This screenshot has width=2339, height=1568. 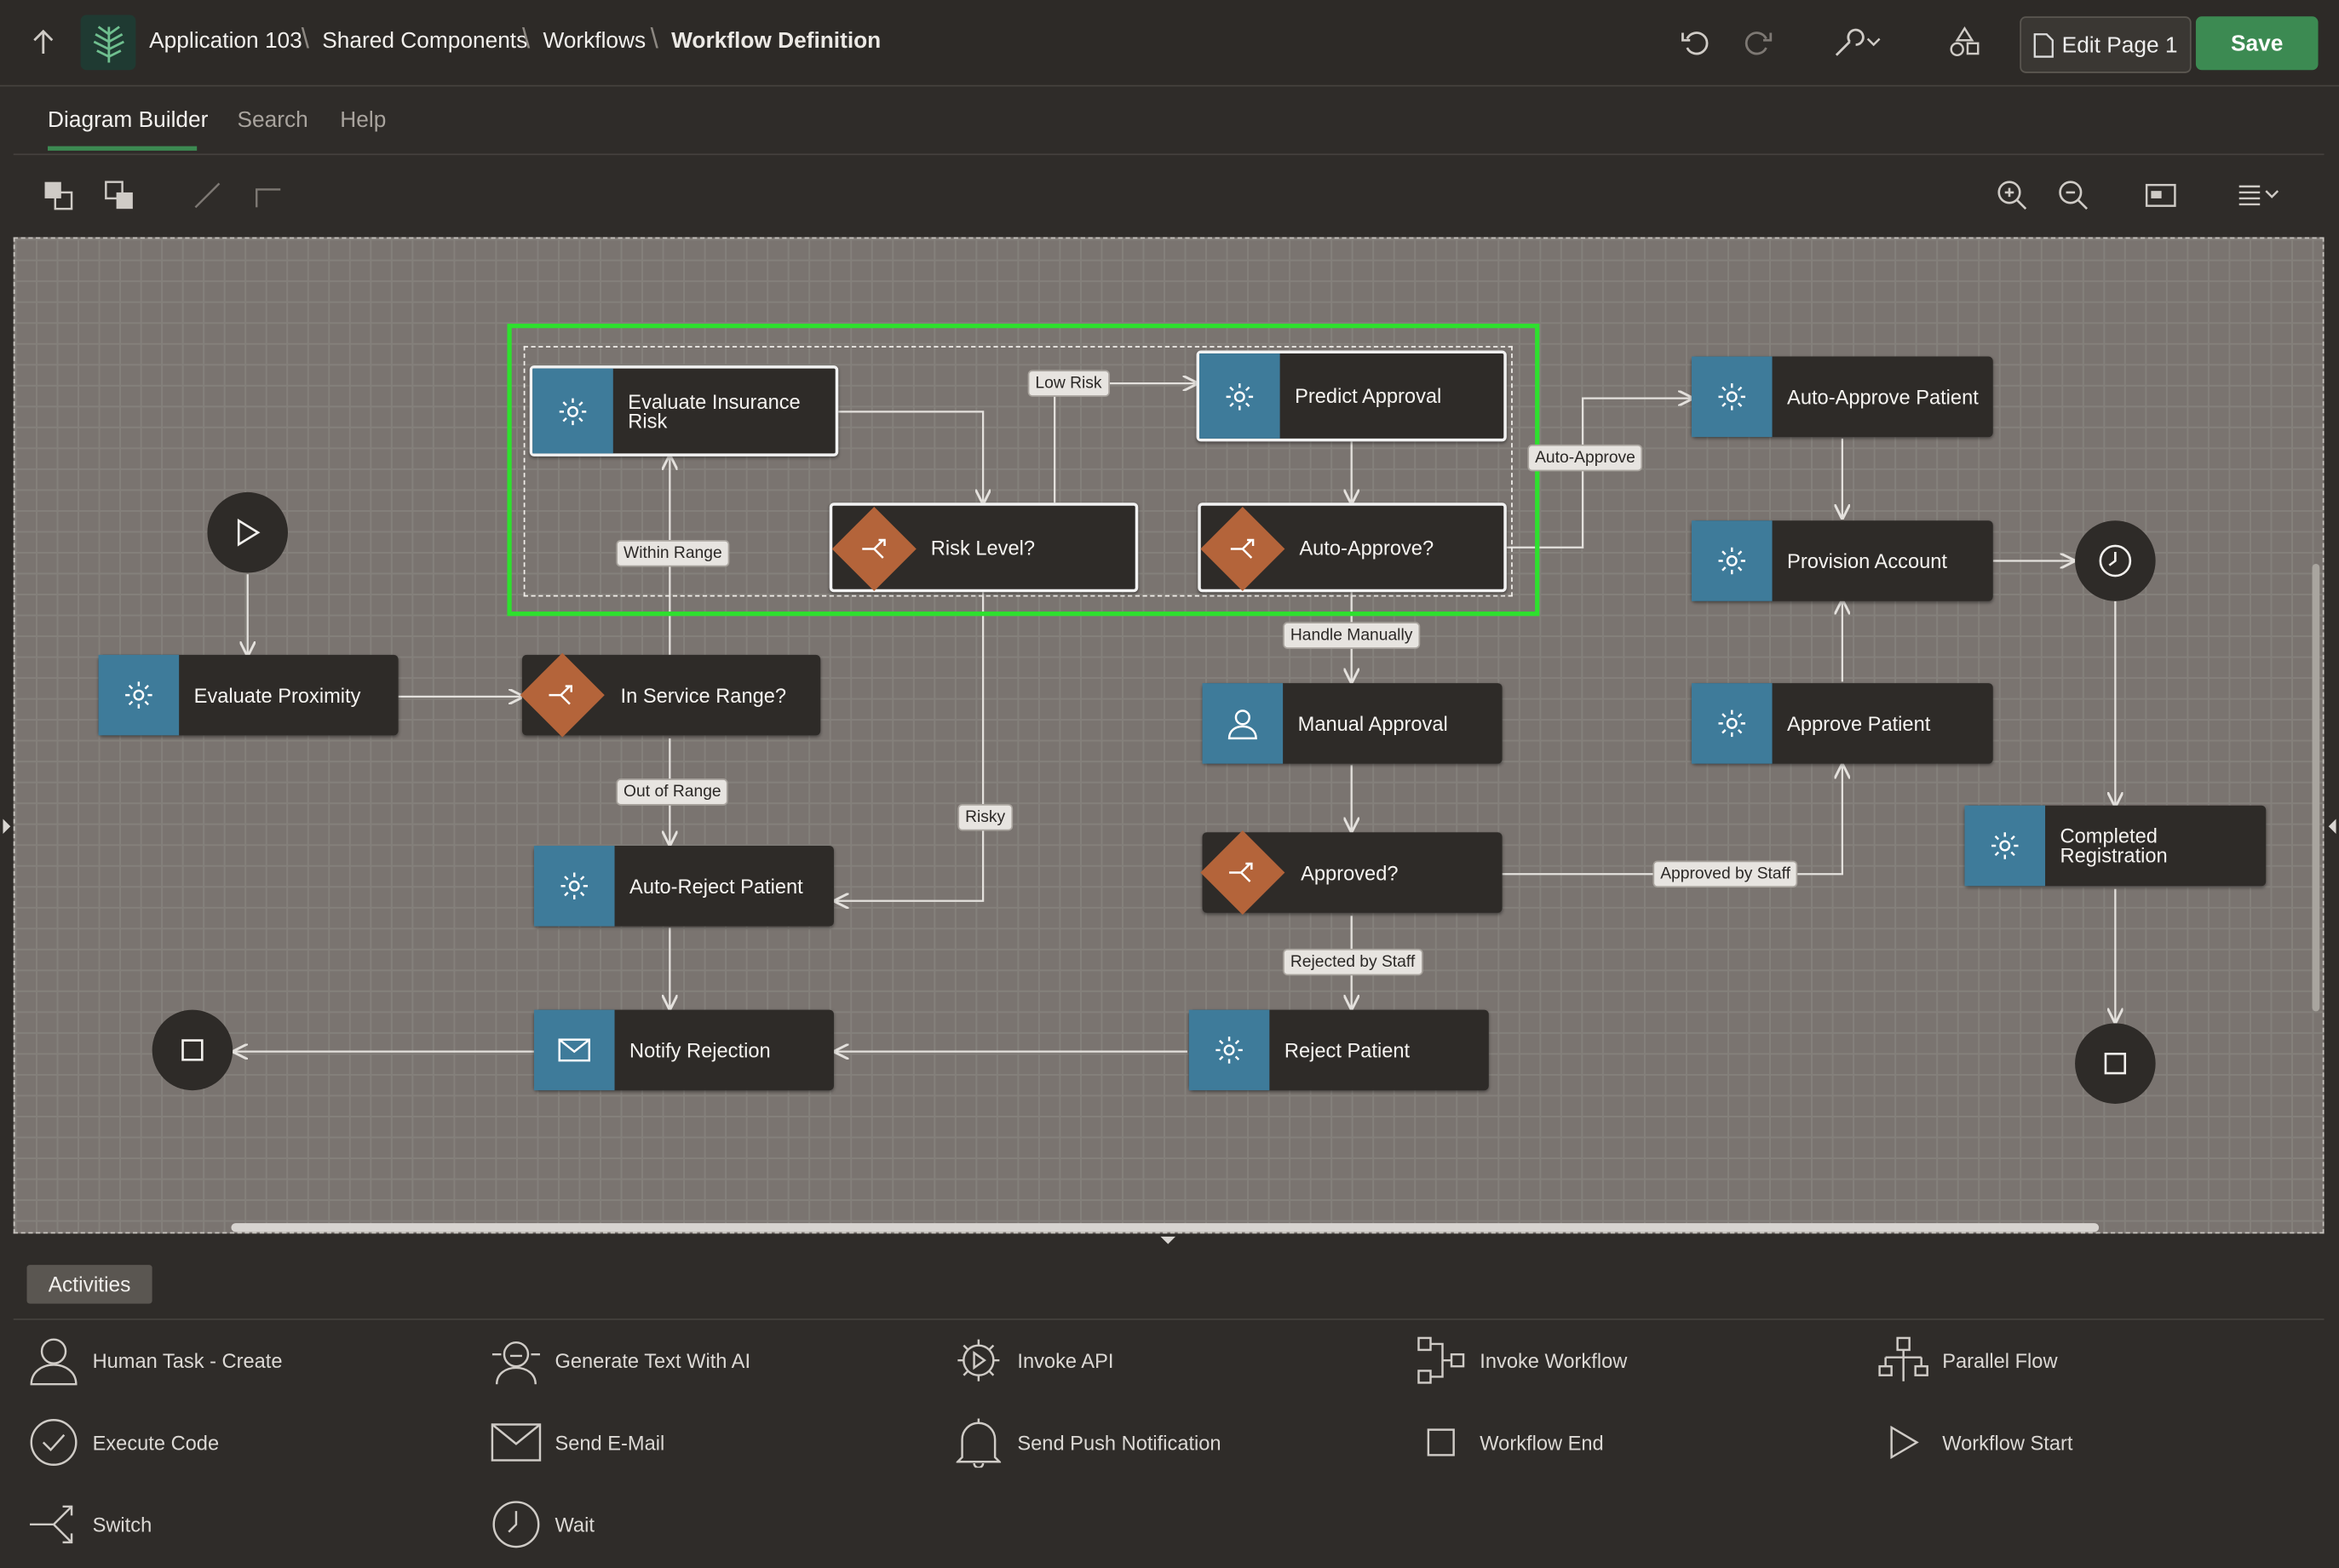 I want to click on page-title: Workflow Definition, so click(x=776, y=41).